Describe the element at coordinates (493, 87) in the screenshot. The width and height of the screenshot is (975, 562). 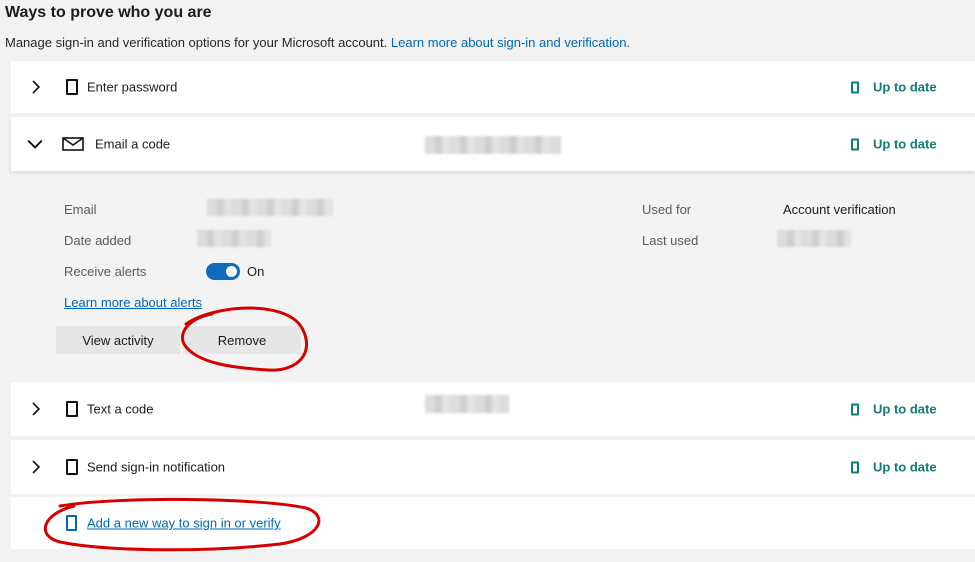
I see `method-row-password: Enter password Up to date` at that location.